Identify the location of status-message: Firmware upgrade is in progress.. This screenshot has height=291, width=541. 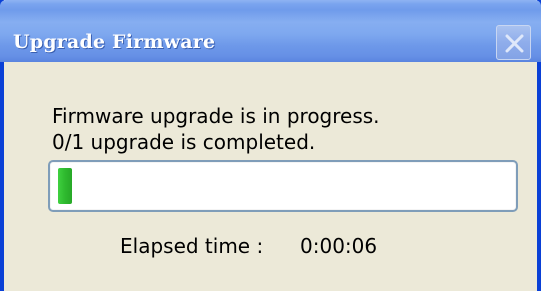
(216, 116).